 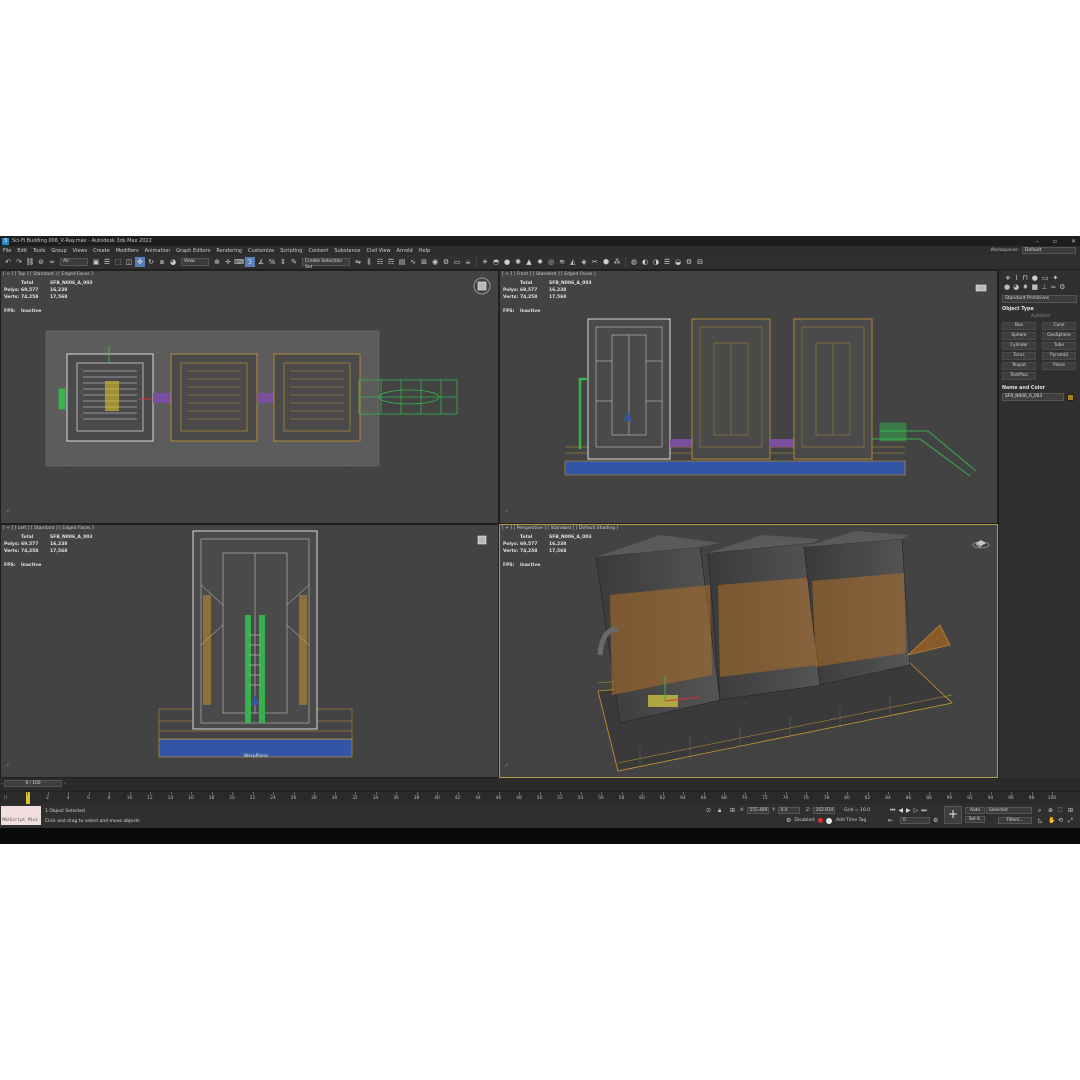 What do you see at coordinates (250, 262) in the screenshot?
I see `snaps-toggle-icon: 3` at bounding box center [250, 262].